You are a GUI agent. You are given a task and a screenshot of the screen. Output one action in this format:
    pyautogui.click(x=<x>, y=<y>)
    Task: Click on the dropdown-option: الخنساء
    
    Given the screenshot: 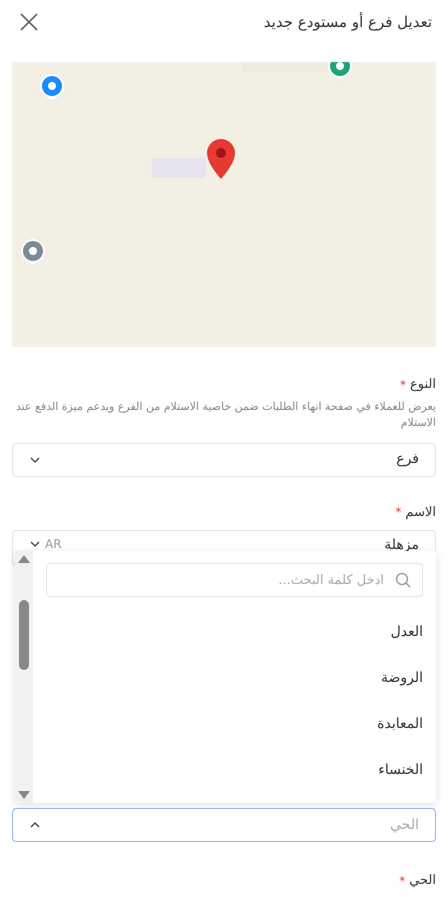 What is the action you would take?
    pyautogui.click(x=234, y=770)
    